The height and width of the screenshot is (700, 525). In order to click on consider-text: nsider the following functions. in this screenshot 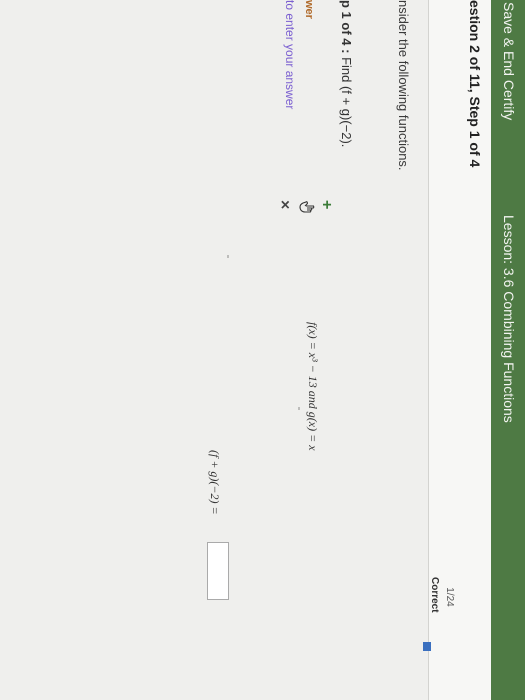, I will do `click(403, 85)`.